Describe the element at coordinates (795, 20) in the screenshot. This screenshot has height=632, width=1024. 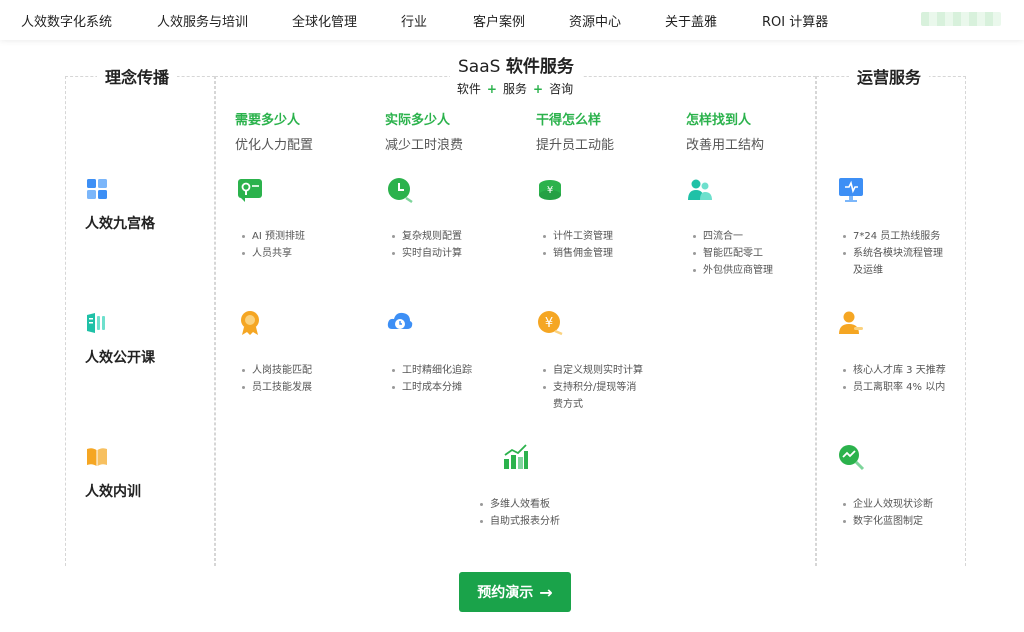
I see `nav-item-roi-calculator: ROI 计算器` at that location.